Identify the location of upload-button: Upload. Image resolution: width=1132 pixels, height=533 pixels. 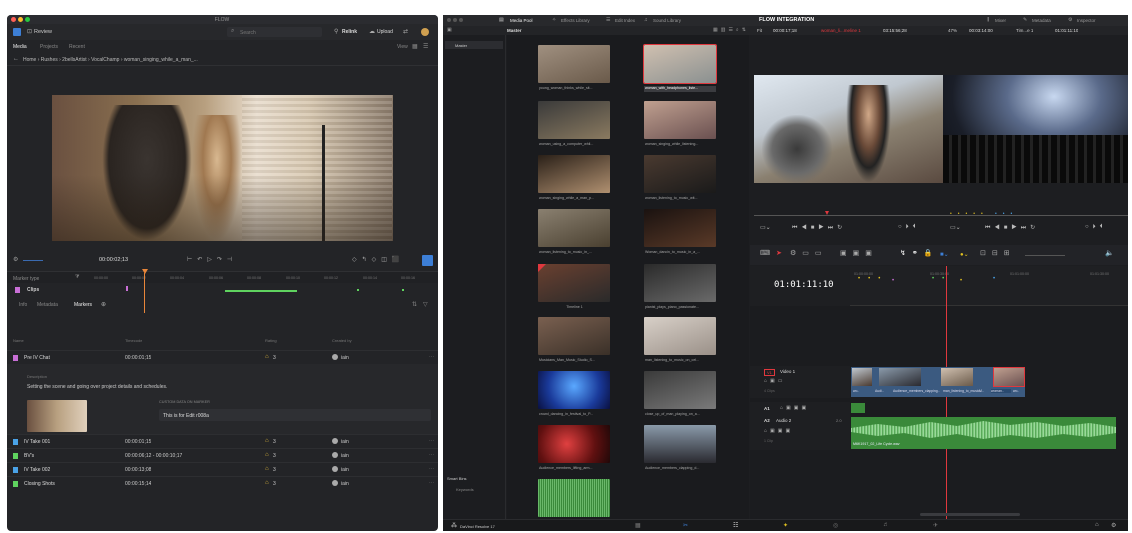
(385, 32).